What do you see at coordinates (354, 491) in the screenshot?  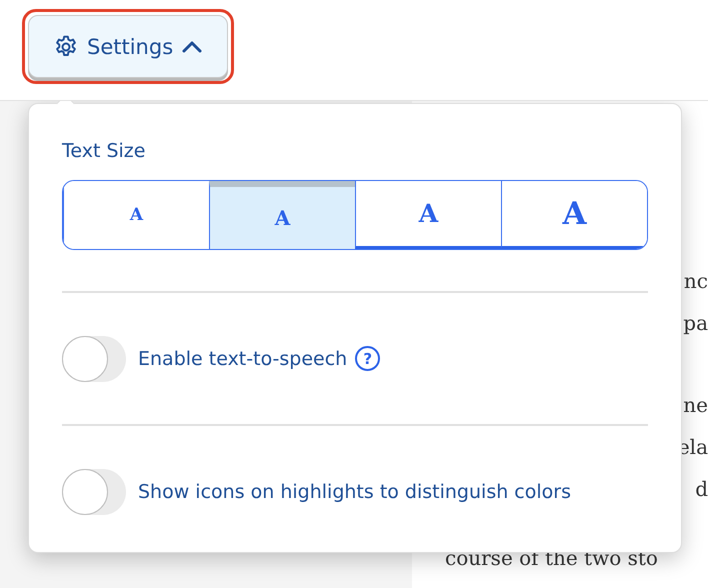 I see `toggle-label: Show icons on highlights to distinguish colors` at bounding box center [354, 491].